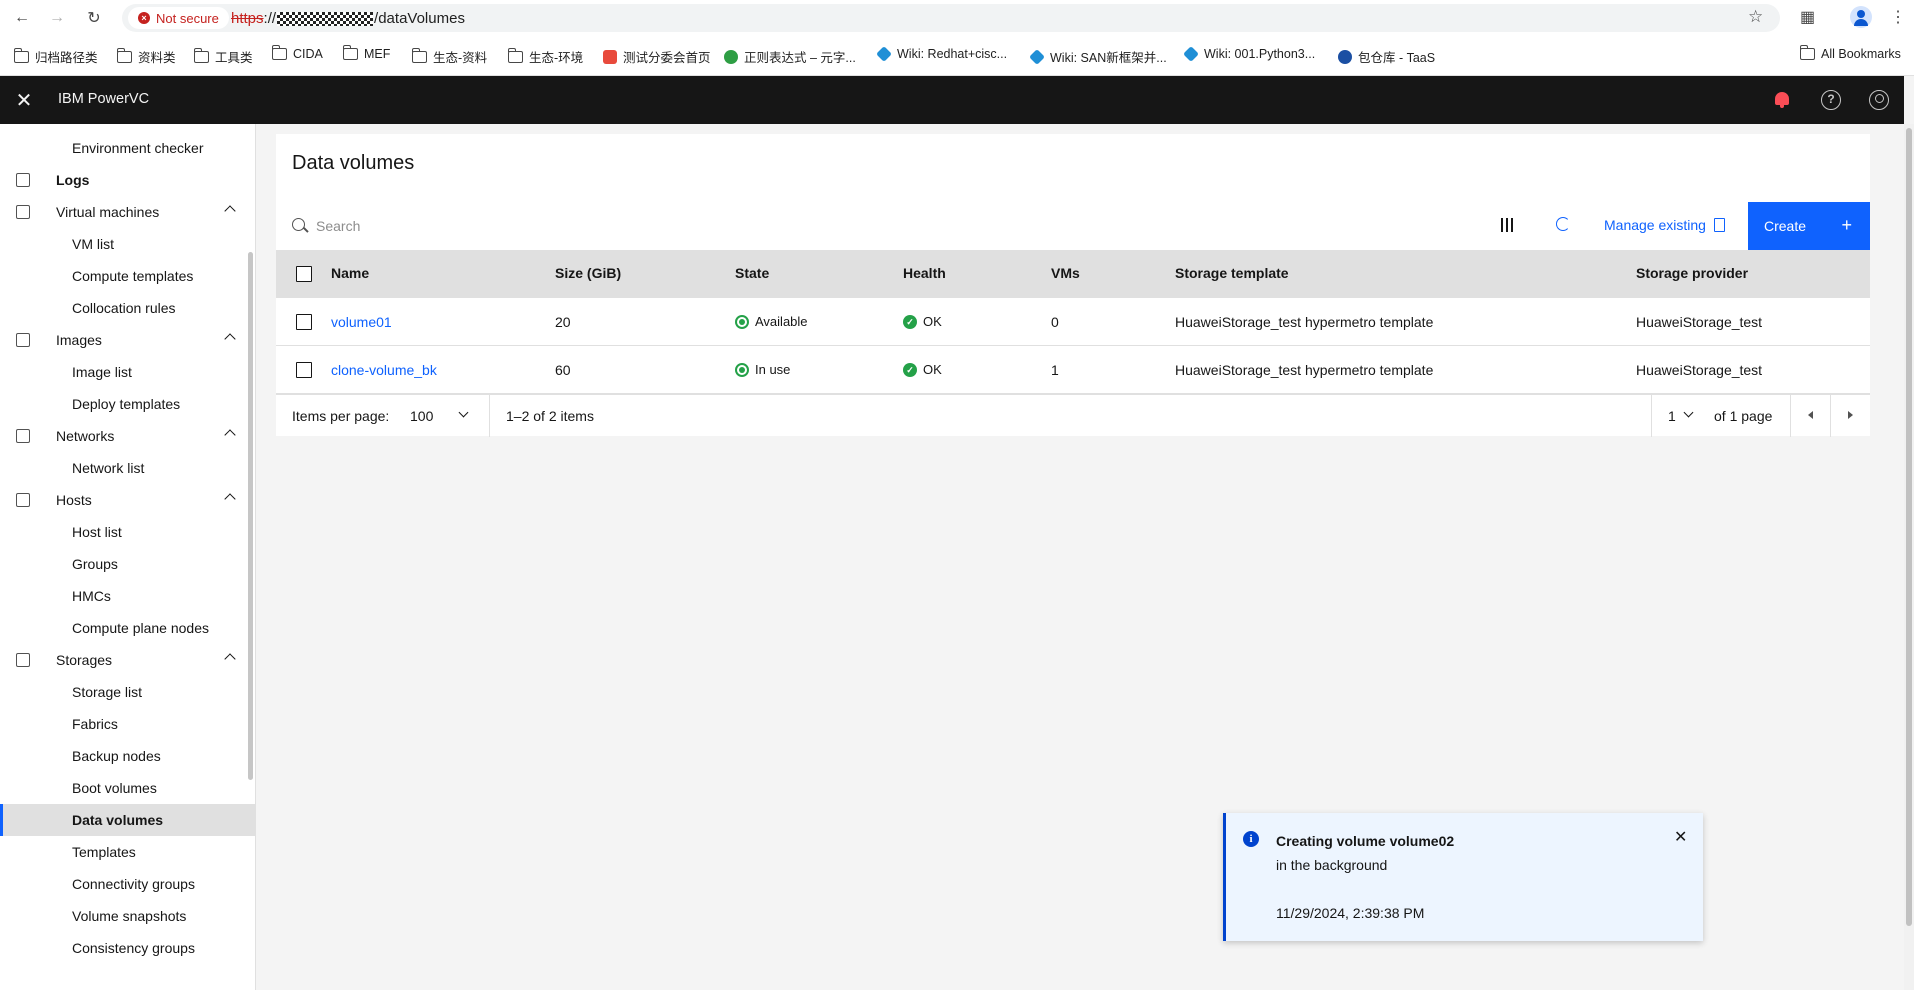  Describe the element at coordinates (752, 273) in the screenshot. I see `column-header-state: State` at that location.